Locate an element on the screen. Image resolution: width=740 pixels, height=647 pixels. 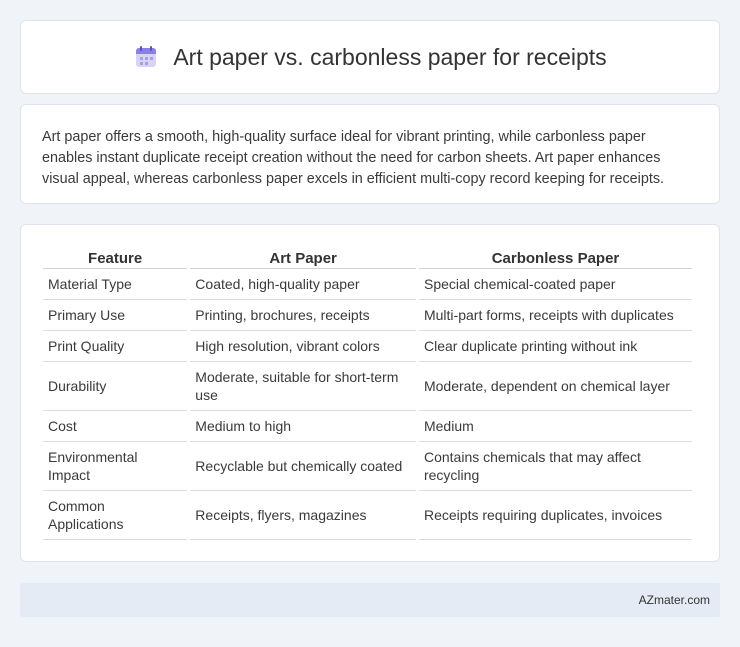
feature-cell: Material Type is located at coordinates (115, 284).